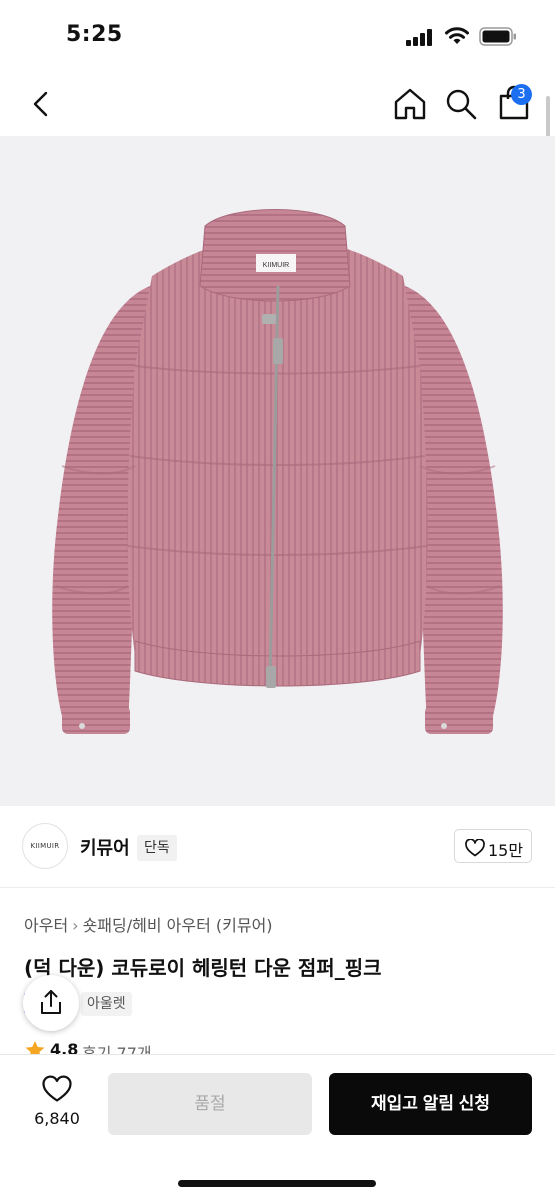 This screenshot has width=555, height=1200. What do you see at coordinates (46, 925) in the screenshot?
I see `breadcrumb-item: 아우터` at bounding box center [46, 925].